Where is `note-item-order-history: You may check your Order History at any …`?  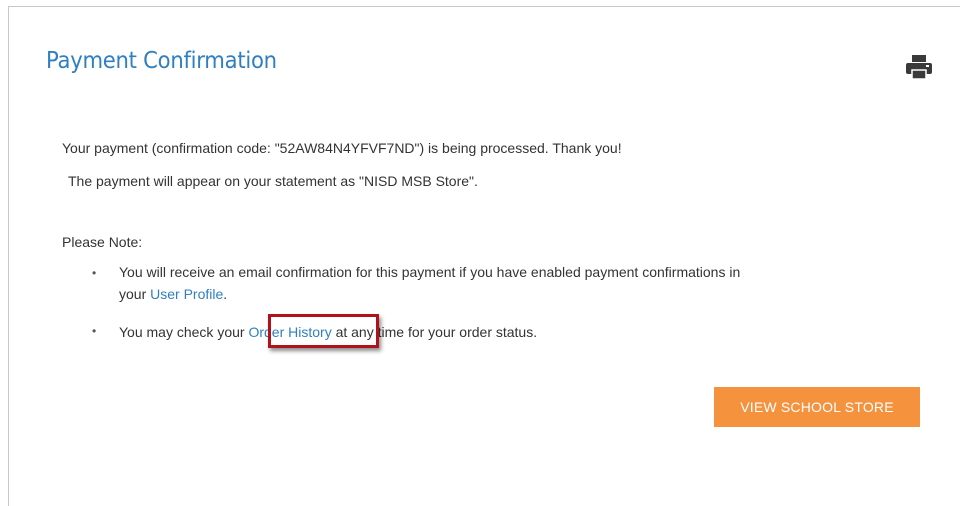 note-item-order-history: You may check your Order History at any … is located at coordinates (328, 332).